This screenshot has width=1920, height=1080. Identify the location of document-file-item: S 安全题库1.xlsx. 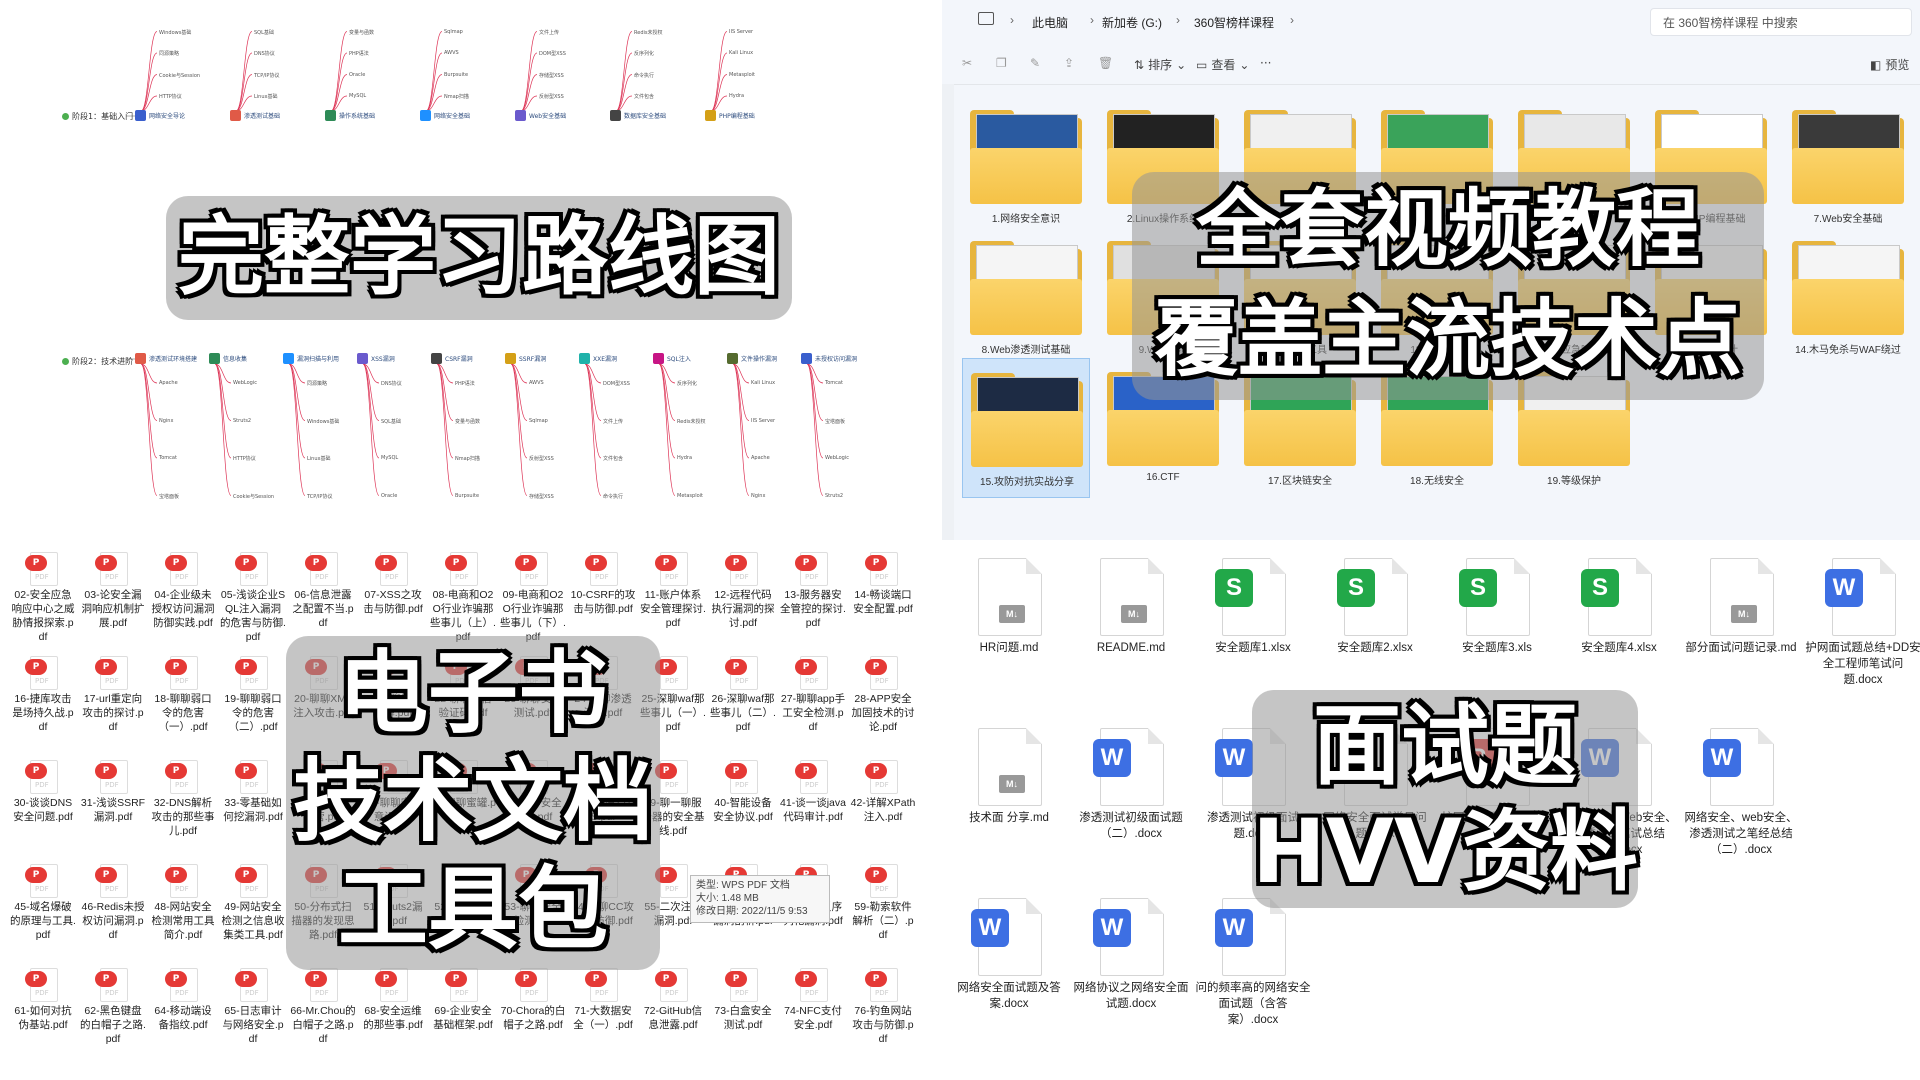
(1253, 623).